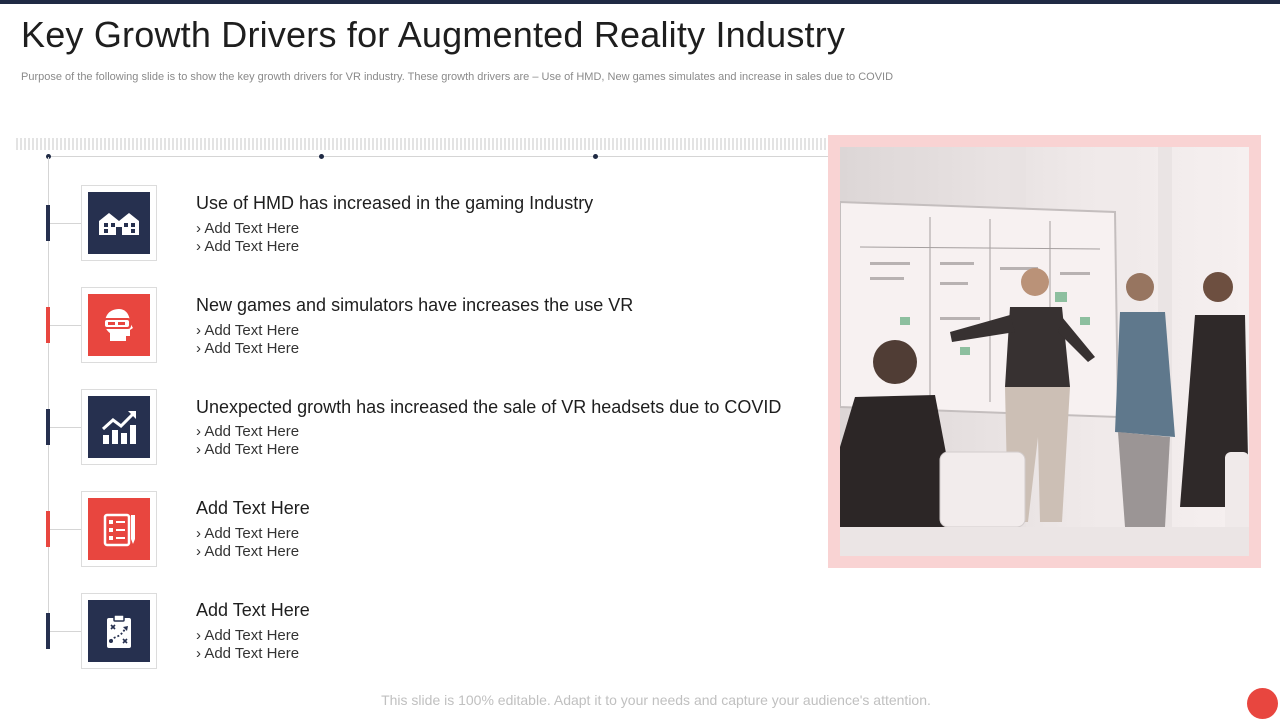  What do you see at coordinates (438, 156) in the screenshot?
I see `timeline-horizontal-line` at bounding box center [438, 156].